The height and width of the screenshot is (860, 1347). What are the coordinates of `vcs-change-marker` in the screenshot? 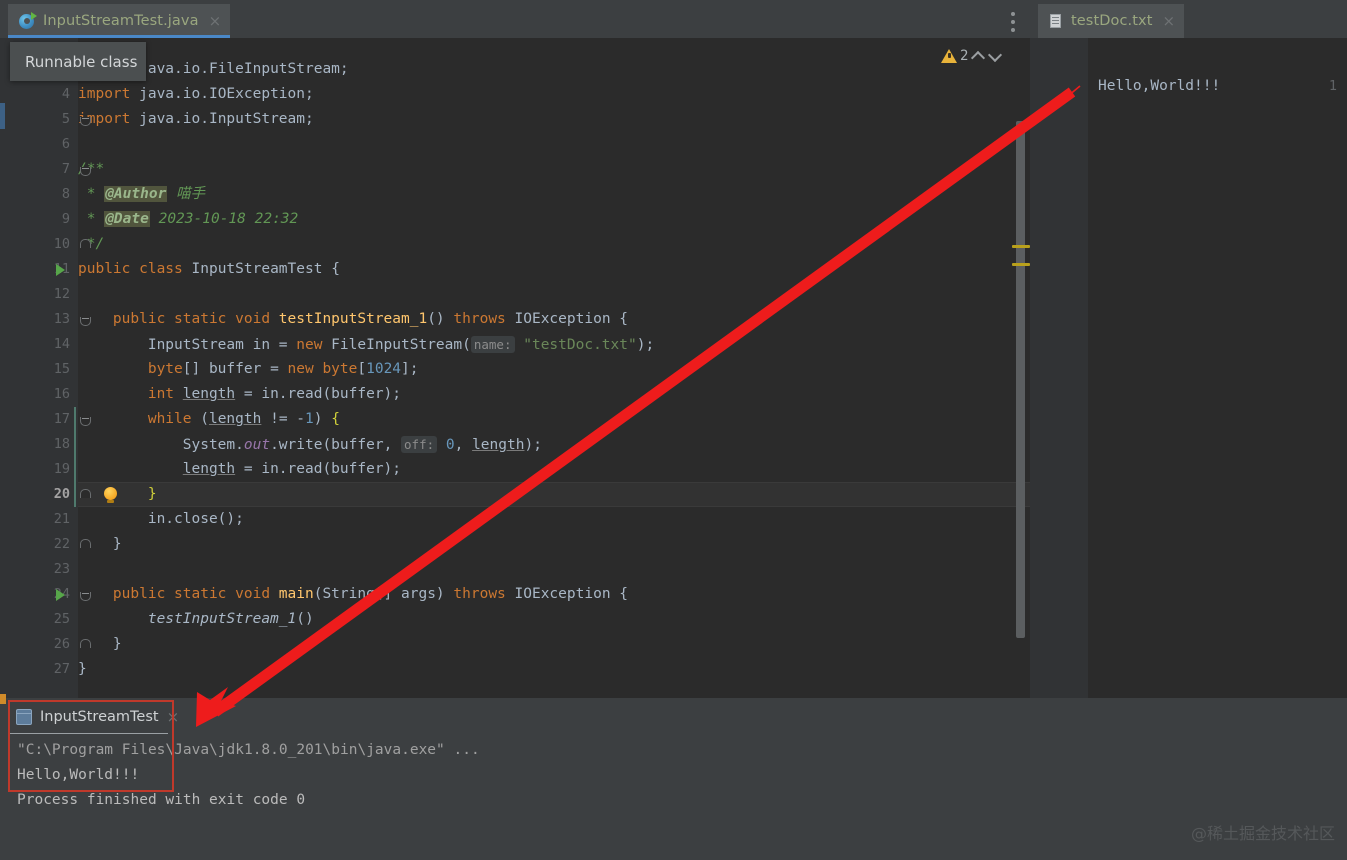 It's located at (2, 116).